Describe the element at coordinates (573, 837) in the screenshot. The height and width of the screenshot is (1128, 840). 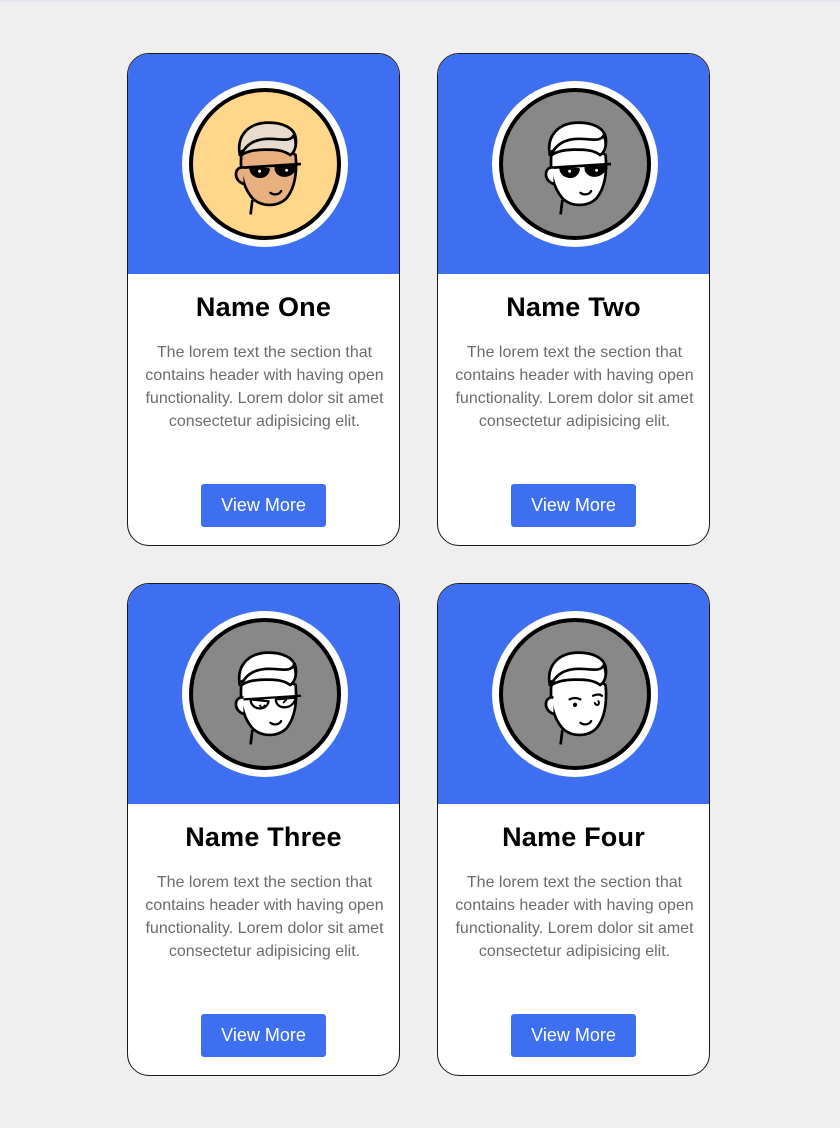
I see `card-name: Name Four` at that location.